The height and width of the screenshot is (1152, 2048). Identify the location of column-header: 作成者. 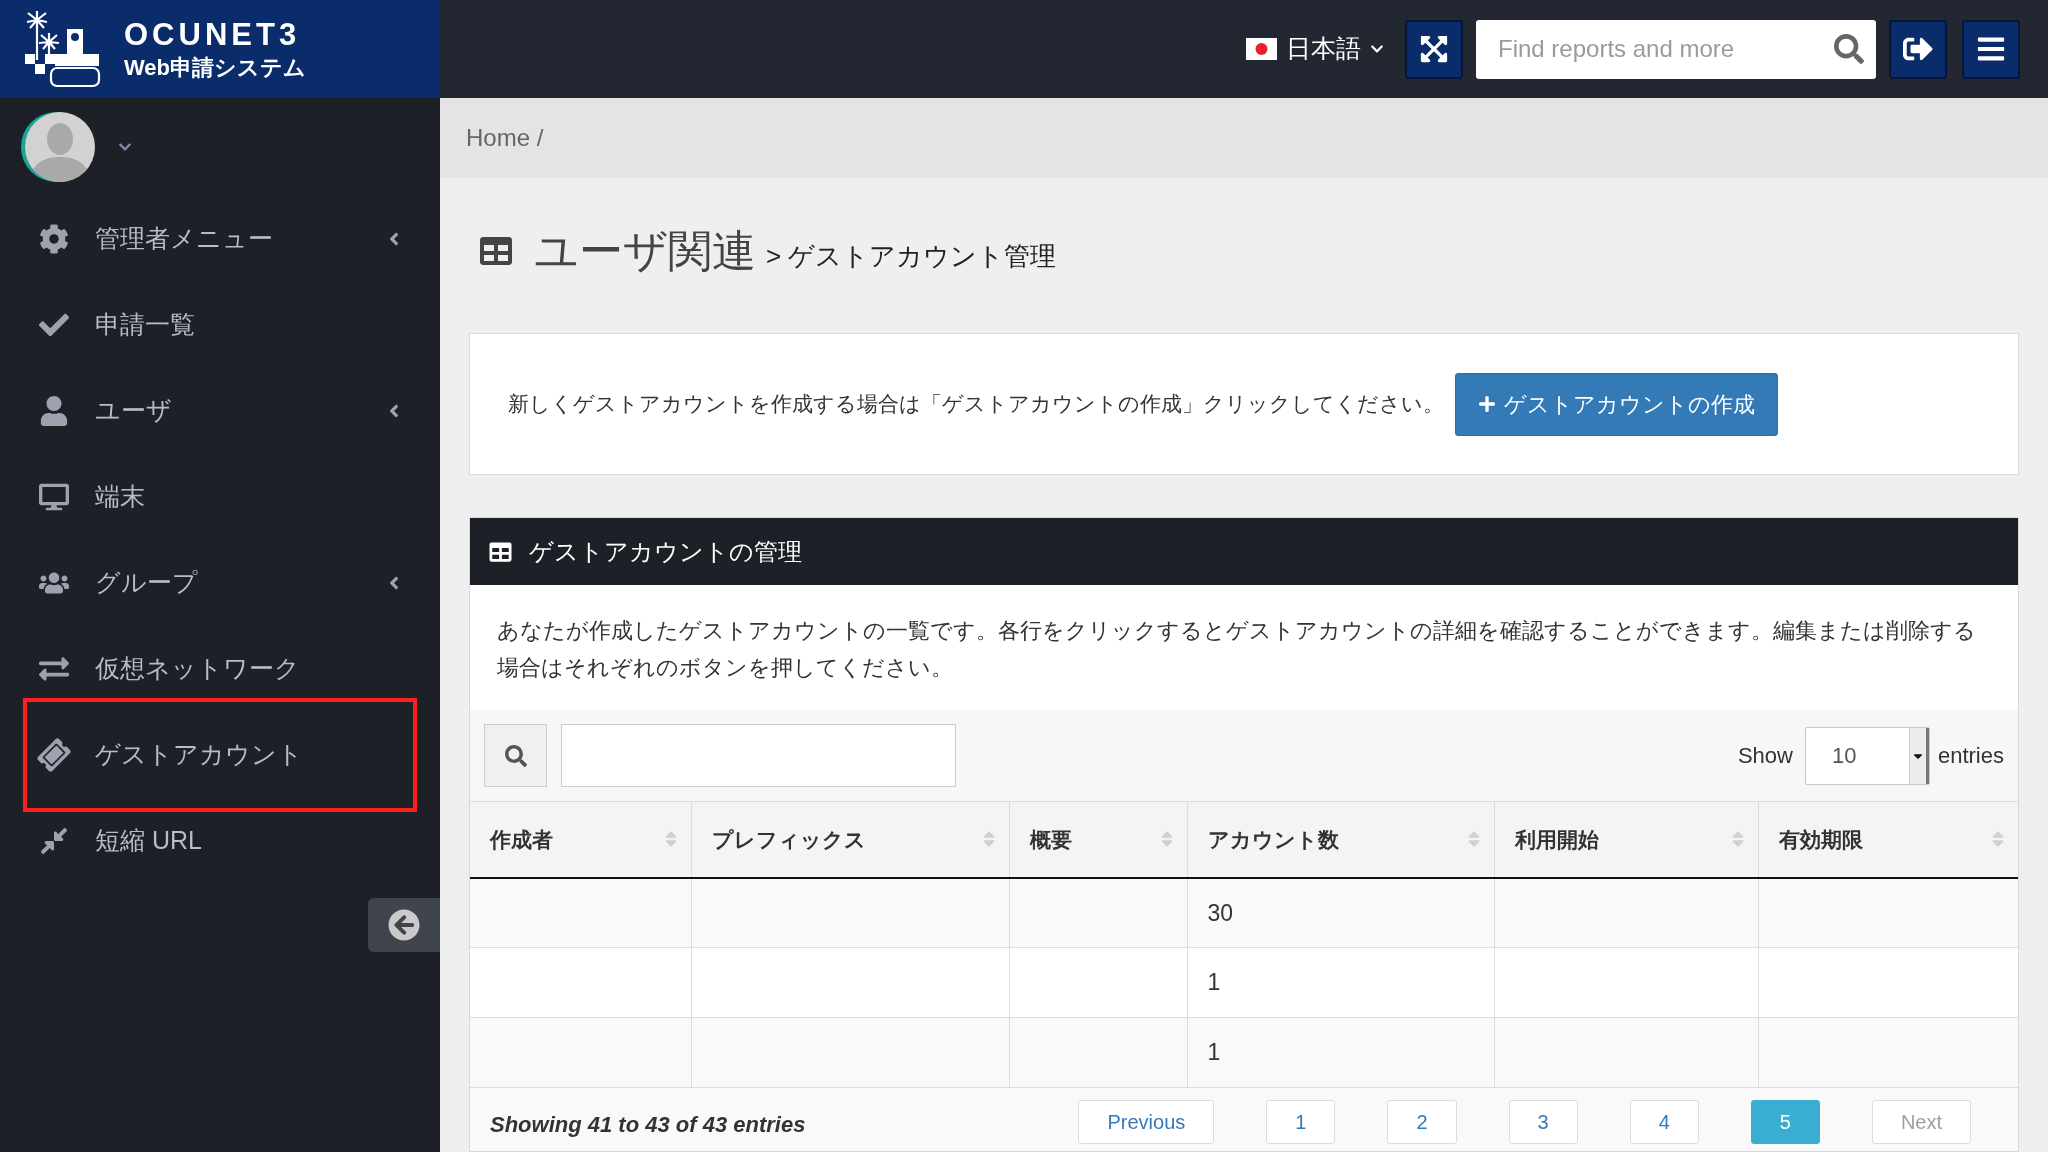
(580, 839).